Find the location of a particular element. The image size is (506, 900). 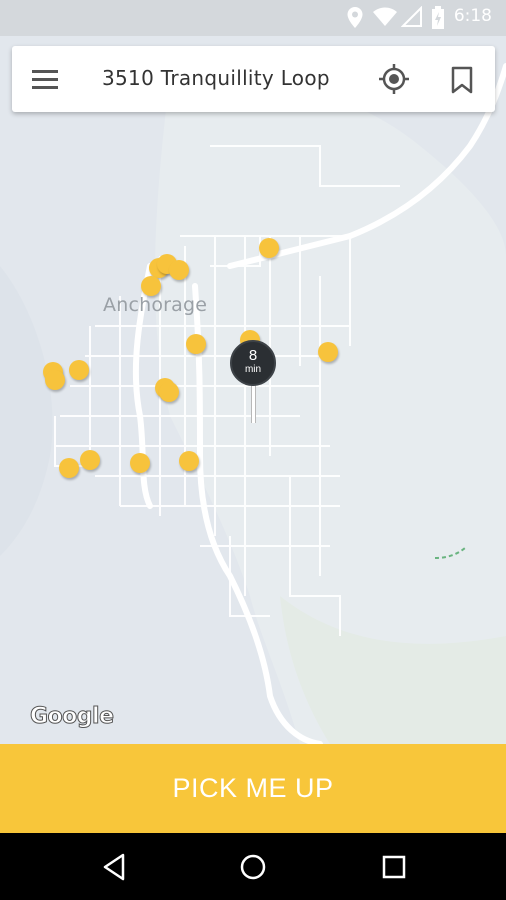

eta-unit: min is located at coordinates (253, 369).